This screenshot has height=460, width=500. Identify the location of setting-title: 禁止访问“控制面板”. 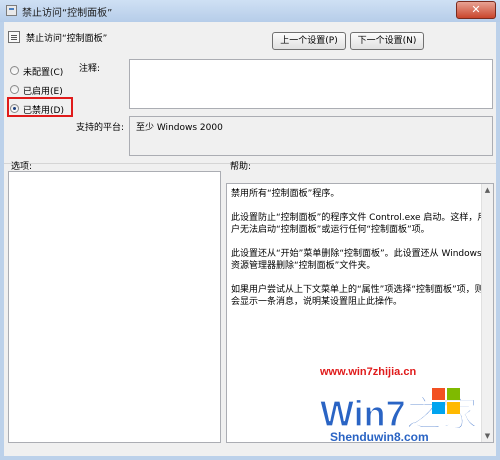
(67, 39).